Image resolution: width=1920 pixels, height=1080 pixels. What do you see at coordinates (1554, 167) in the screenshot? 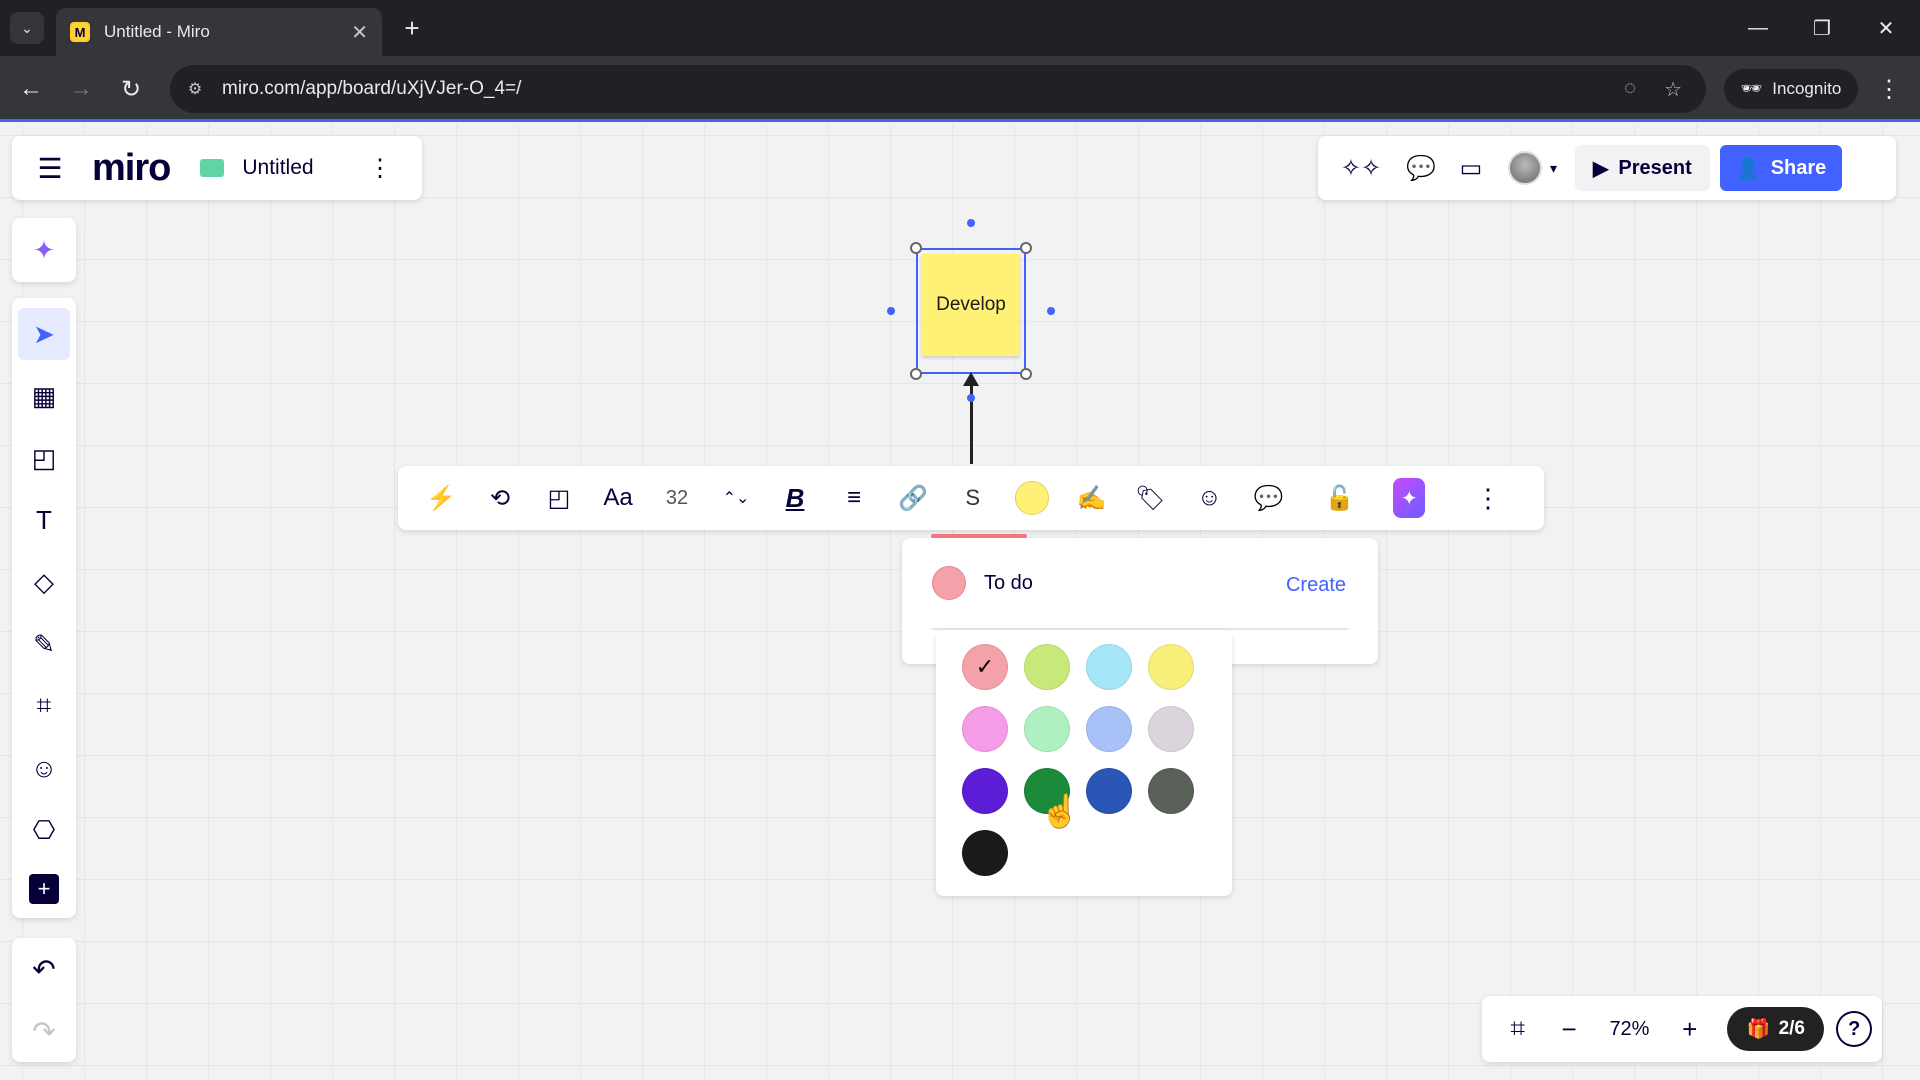
I see `chevron-down-icon: ▾` at bounding box center [1554, 167].